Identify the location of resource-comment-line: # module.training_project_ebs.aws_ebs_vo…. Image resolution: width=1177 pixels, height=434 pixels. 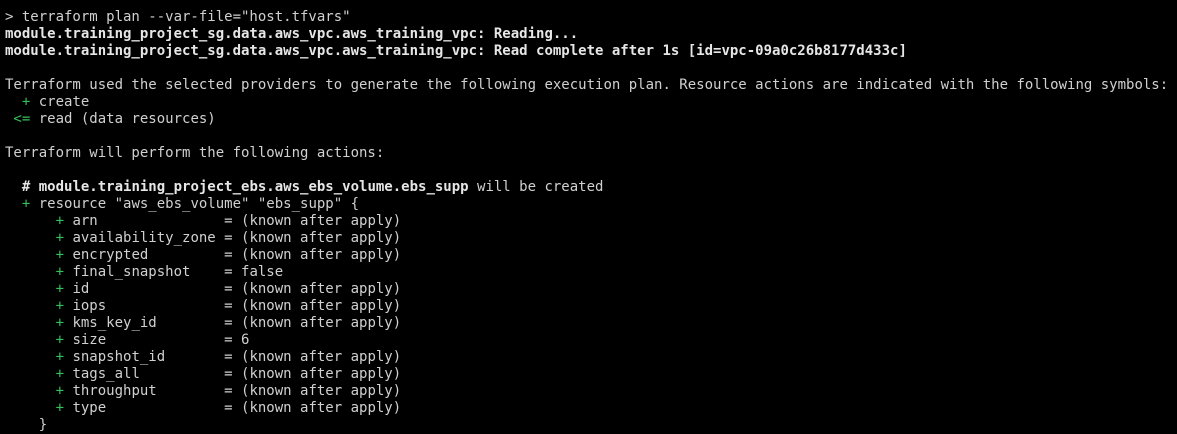
(591, 187).